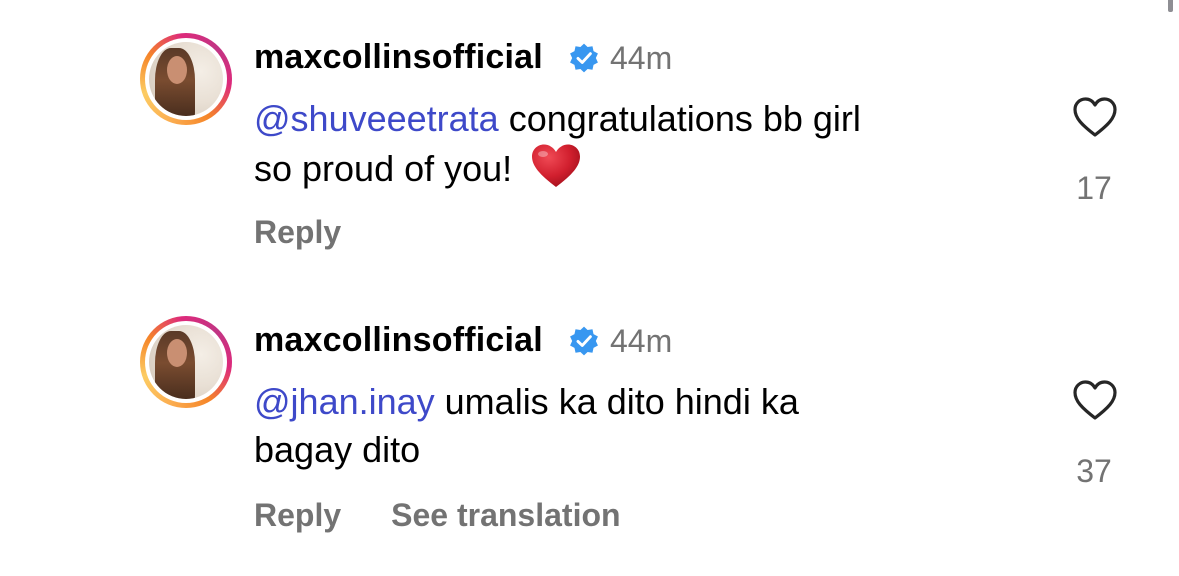 This screenshot has height=576, width=1179. What do you see at coordinates (383, 168) in the screenshot?
I see `comment-text-line2: so proud of you!` at bounding box center [383, 168].